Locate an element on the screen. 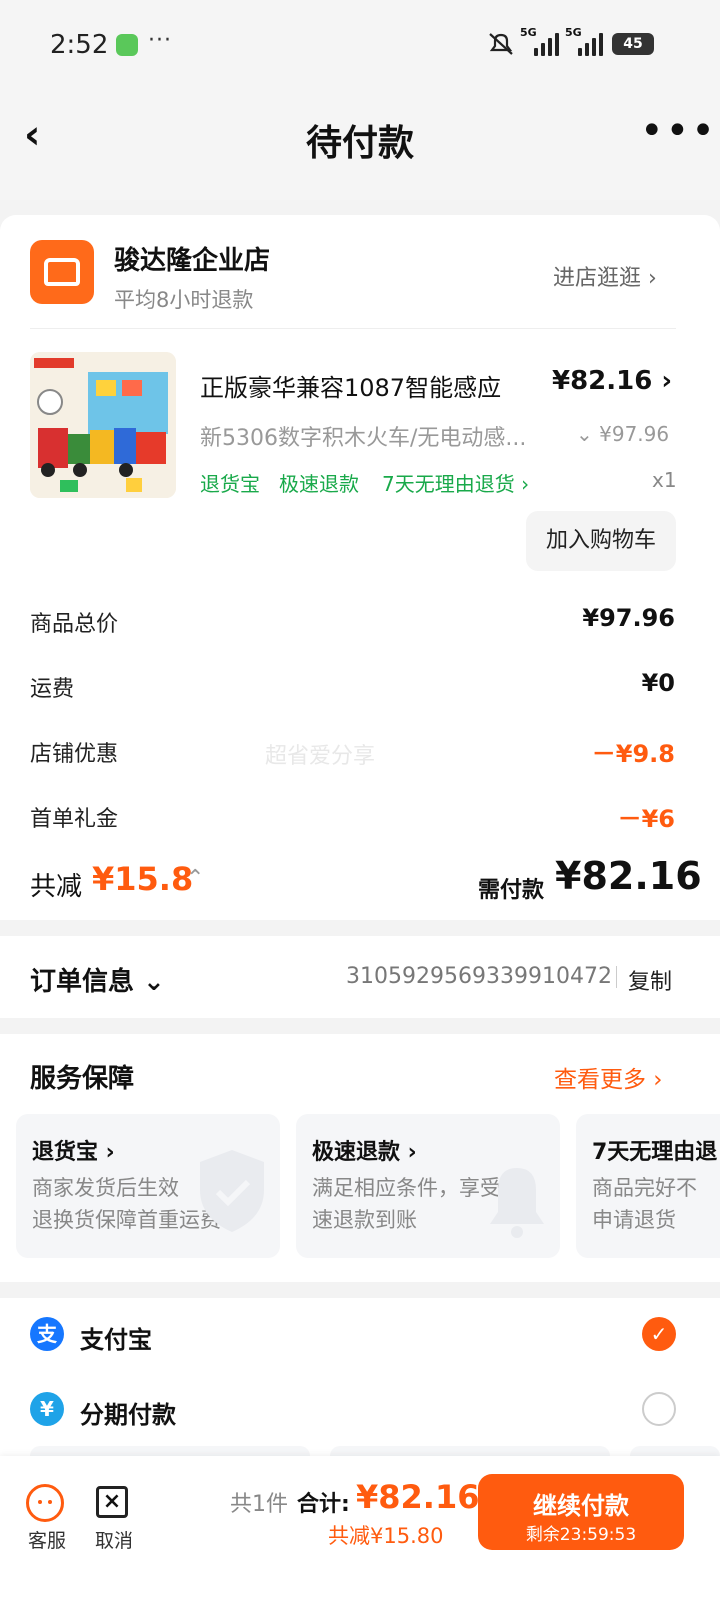 This screenshot has width=720, height=1600. product-price: ¥82.16 › is located at coordinates (612, 381).